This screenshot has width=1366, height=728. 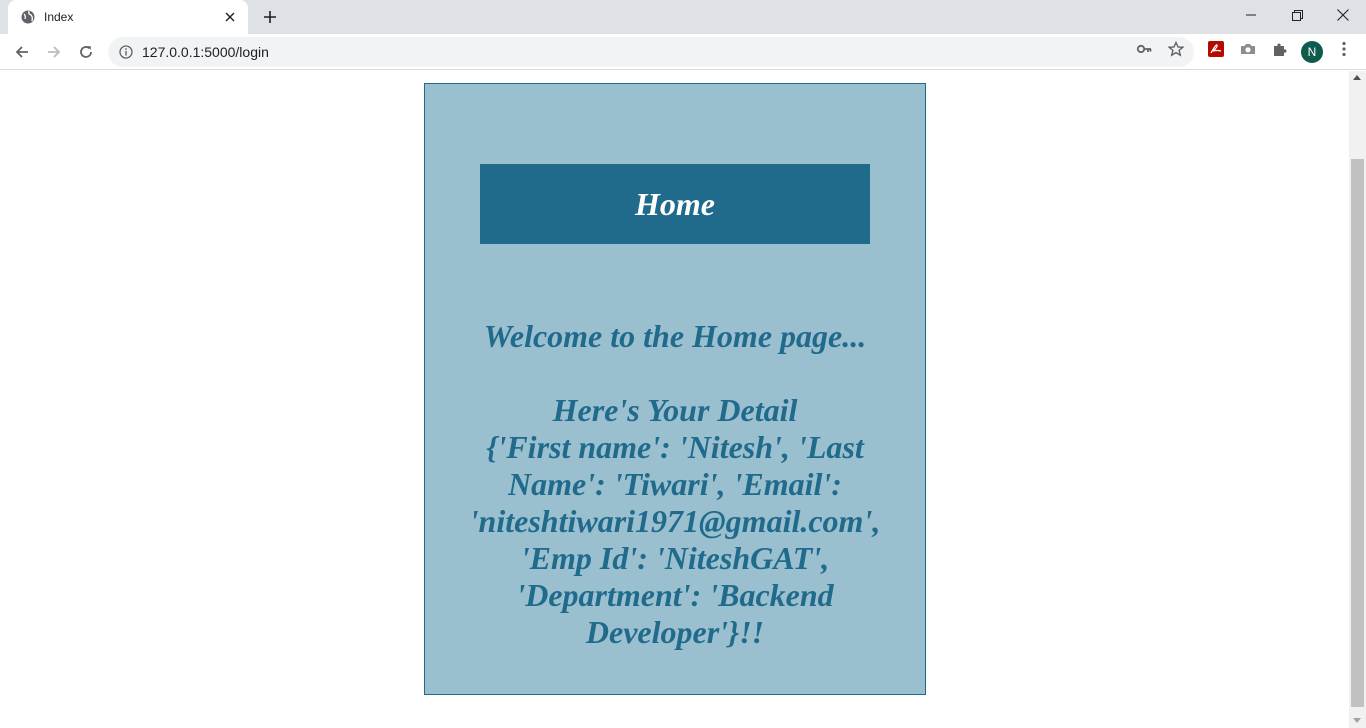 What do you see at coordinates (28, 17) in the screenshot?
I see `globe-icon` at bounding box center [28, 17].